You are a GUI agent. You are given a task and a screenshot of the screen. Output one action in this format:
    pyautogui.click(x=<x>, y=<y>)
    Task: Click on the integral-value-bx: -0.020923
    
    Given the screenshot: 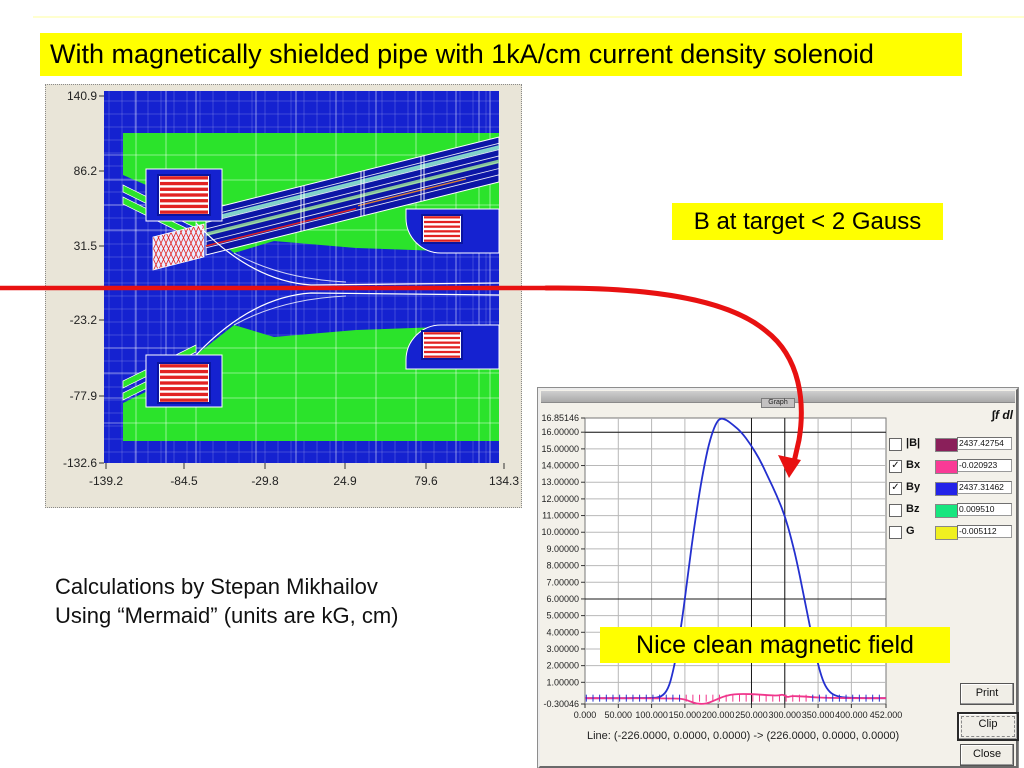 What is the action you would take?
    pyautogui.click(x=984, y=465)
    